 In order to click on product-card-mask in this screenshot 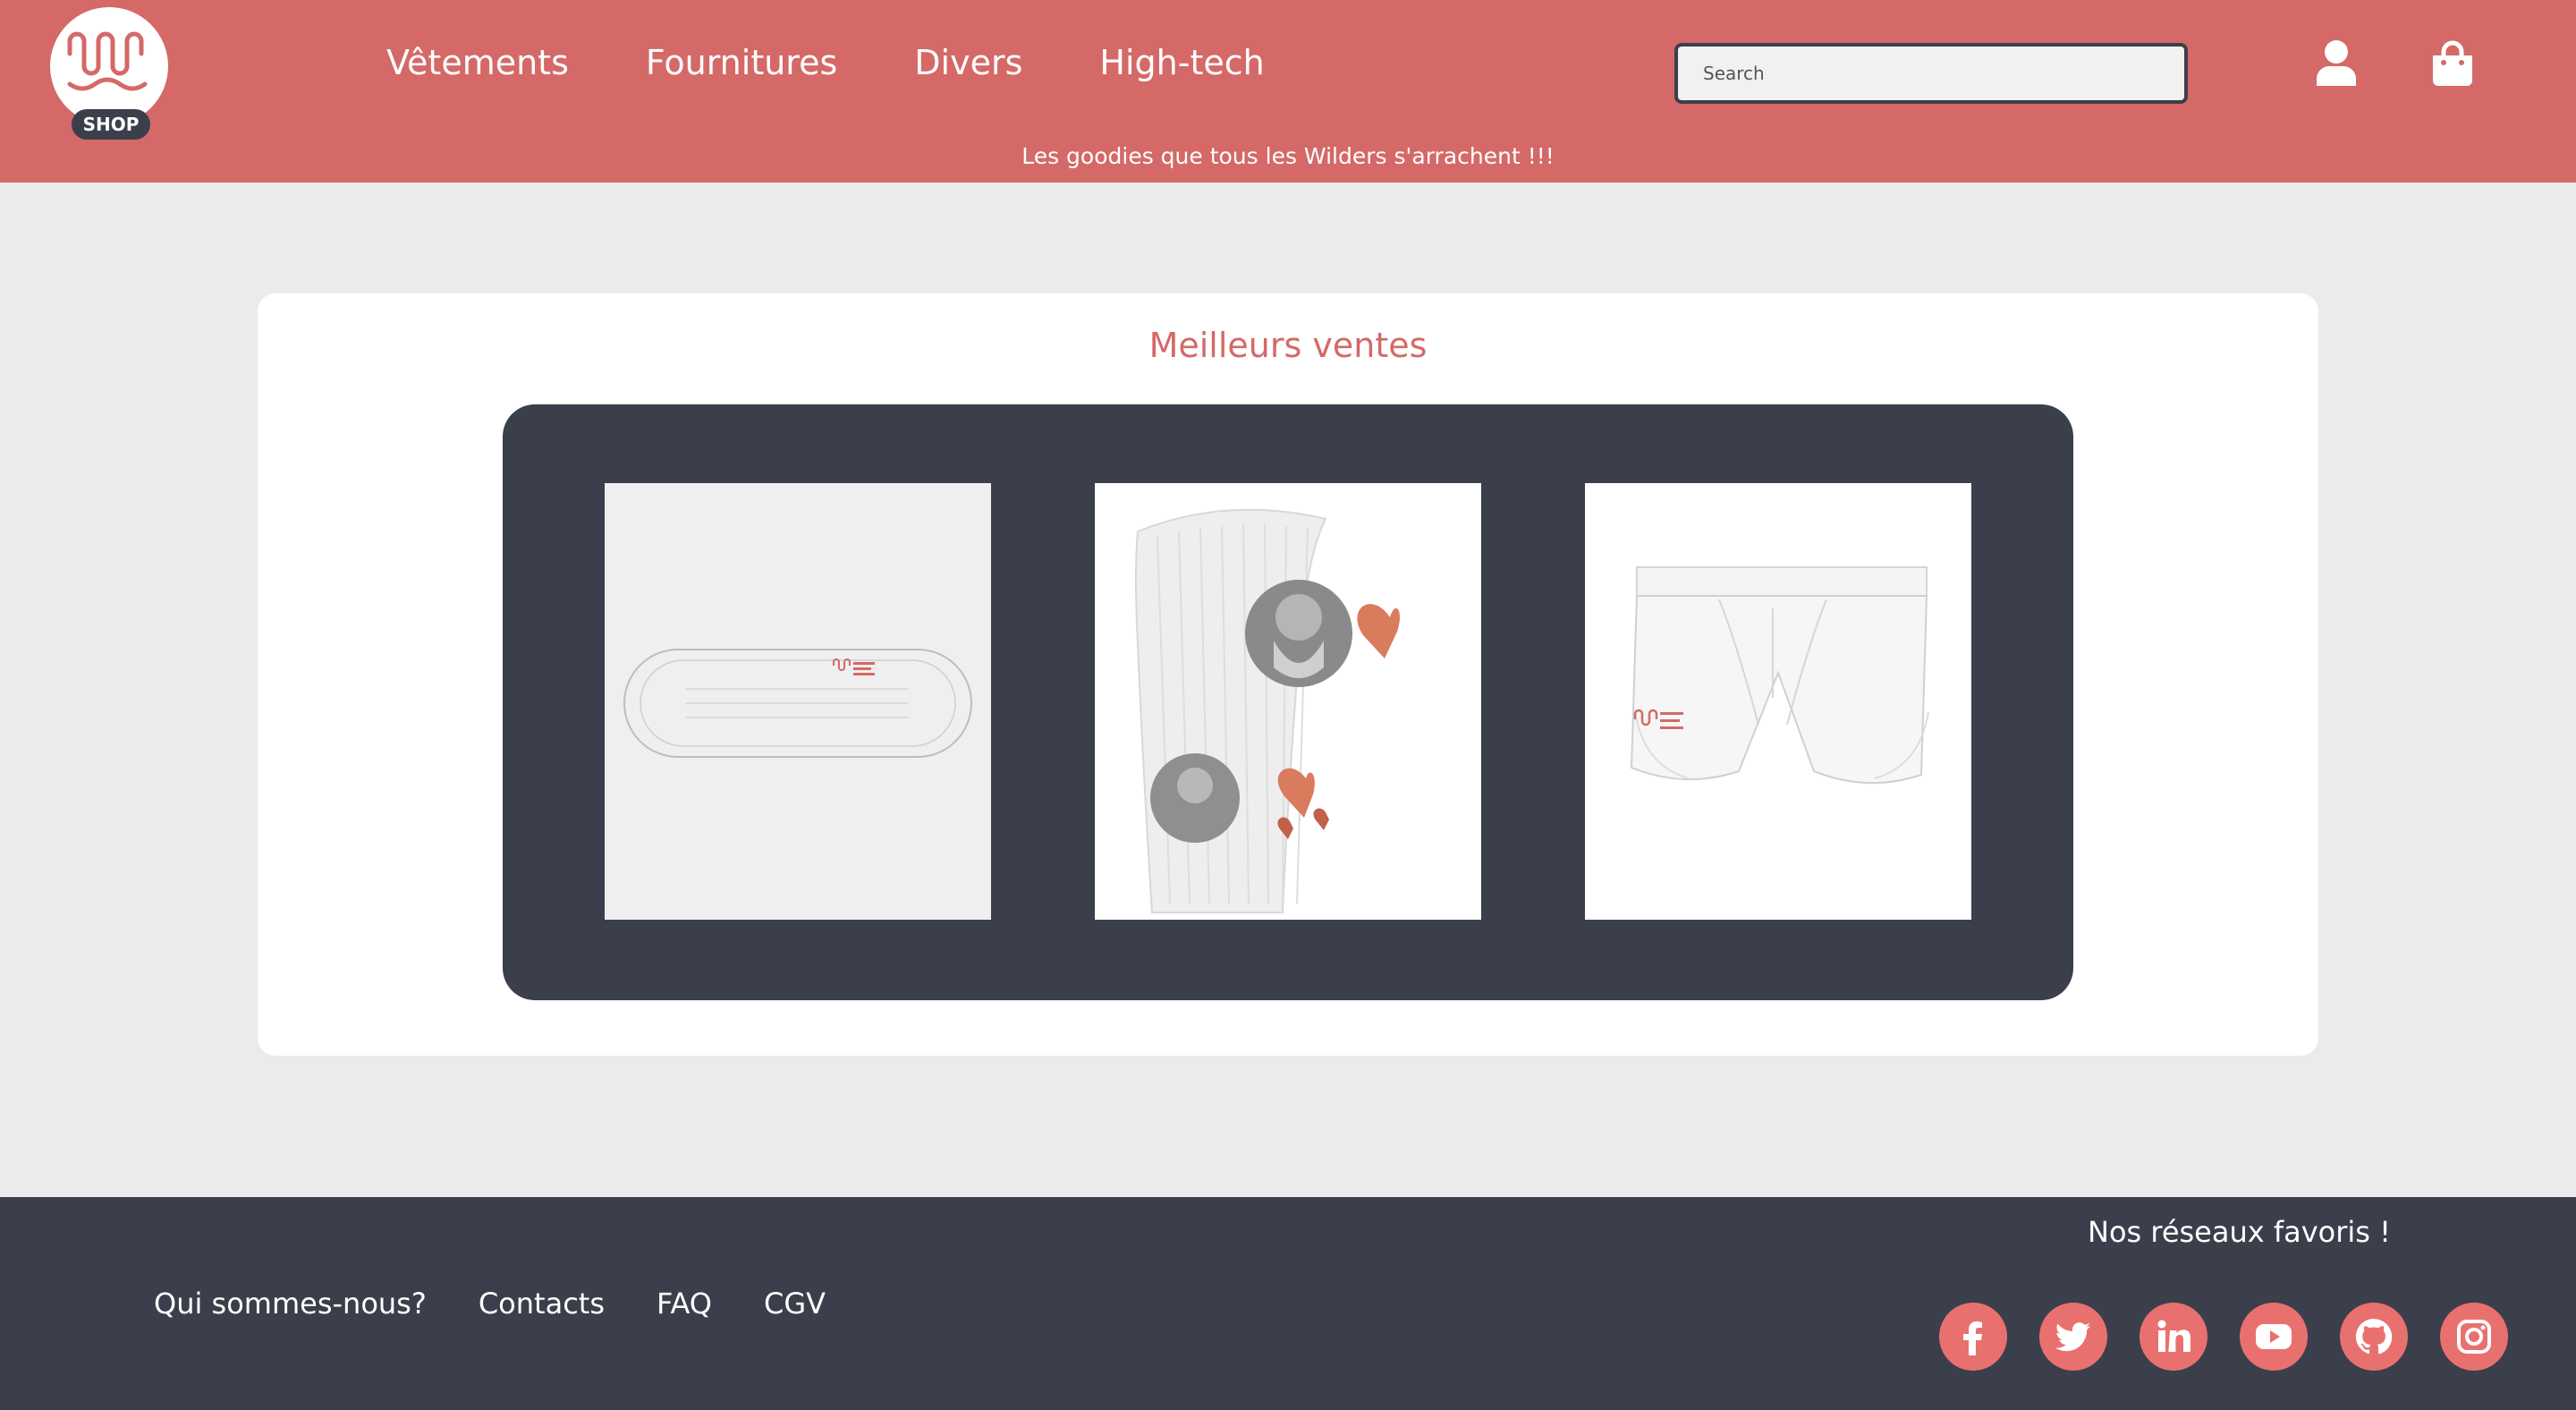, I will do `click(798, 702)`.